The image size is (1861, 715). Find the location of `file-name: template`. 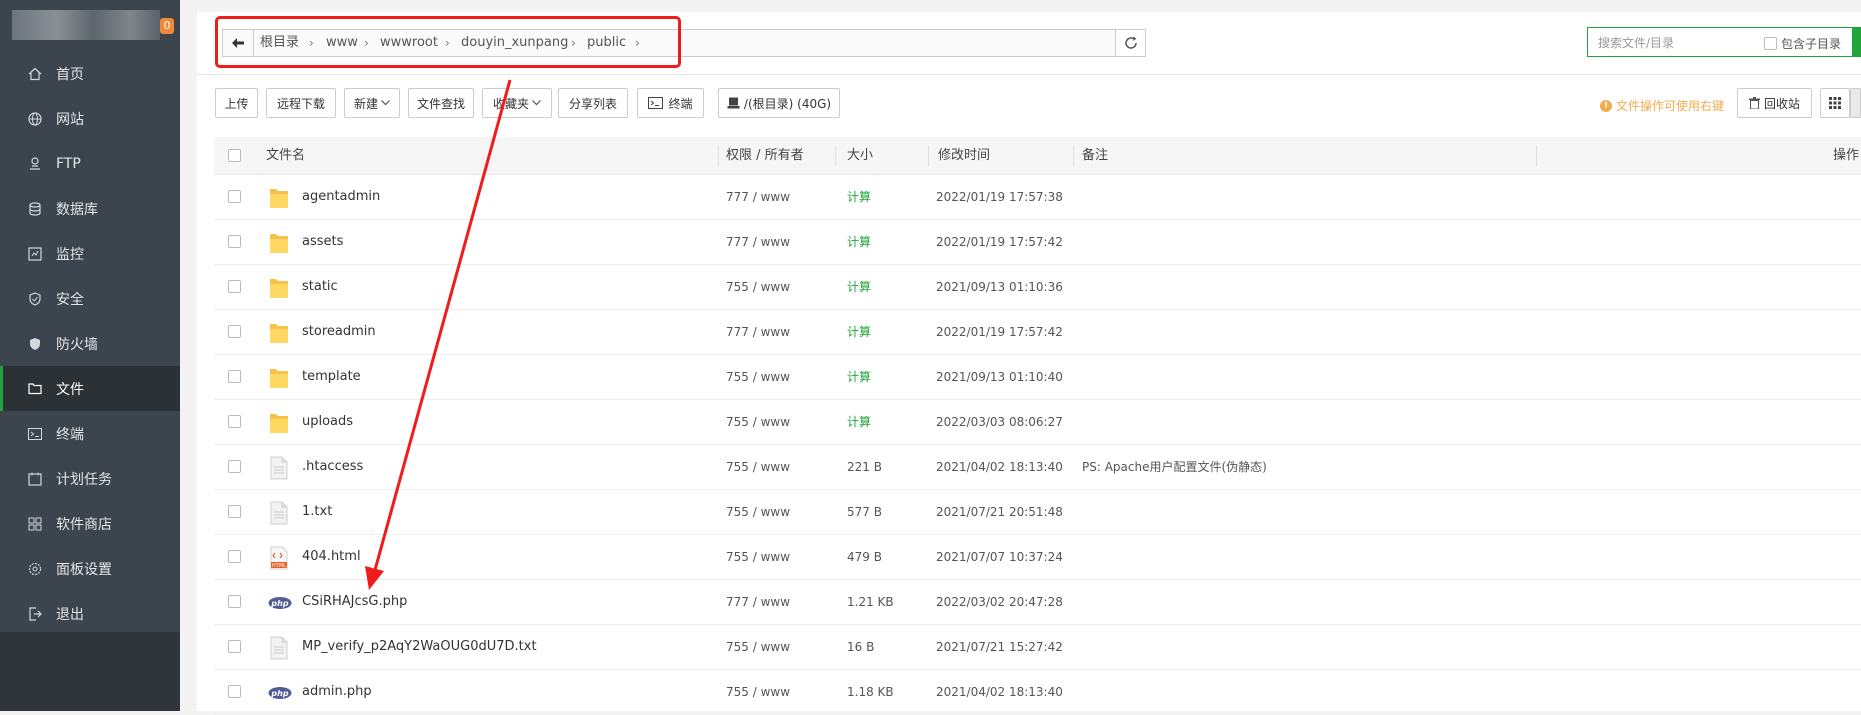

file-name: template is located at coordinates (331, 377).